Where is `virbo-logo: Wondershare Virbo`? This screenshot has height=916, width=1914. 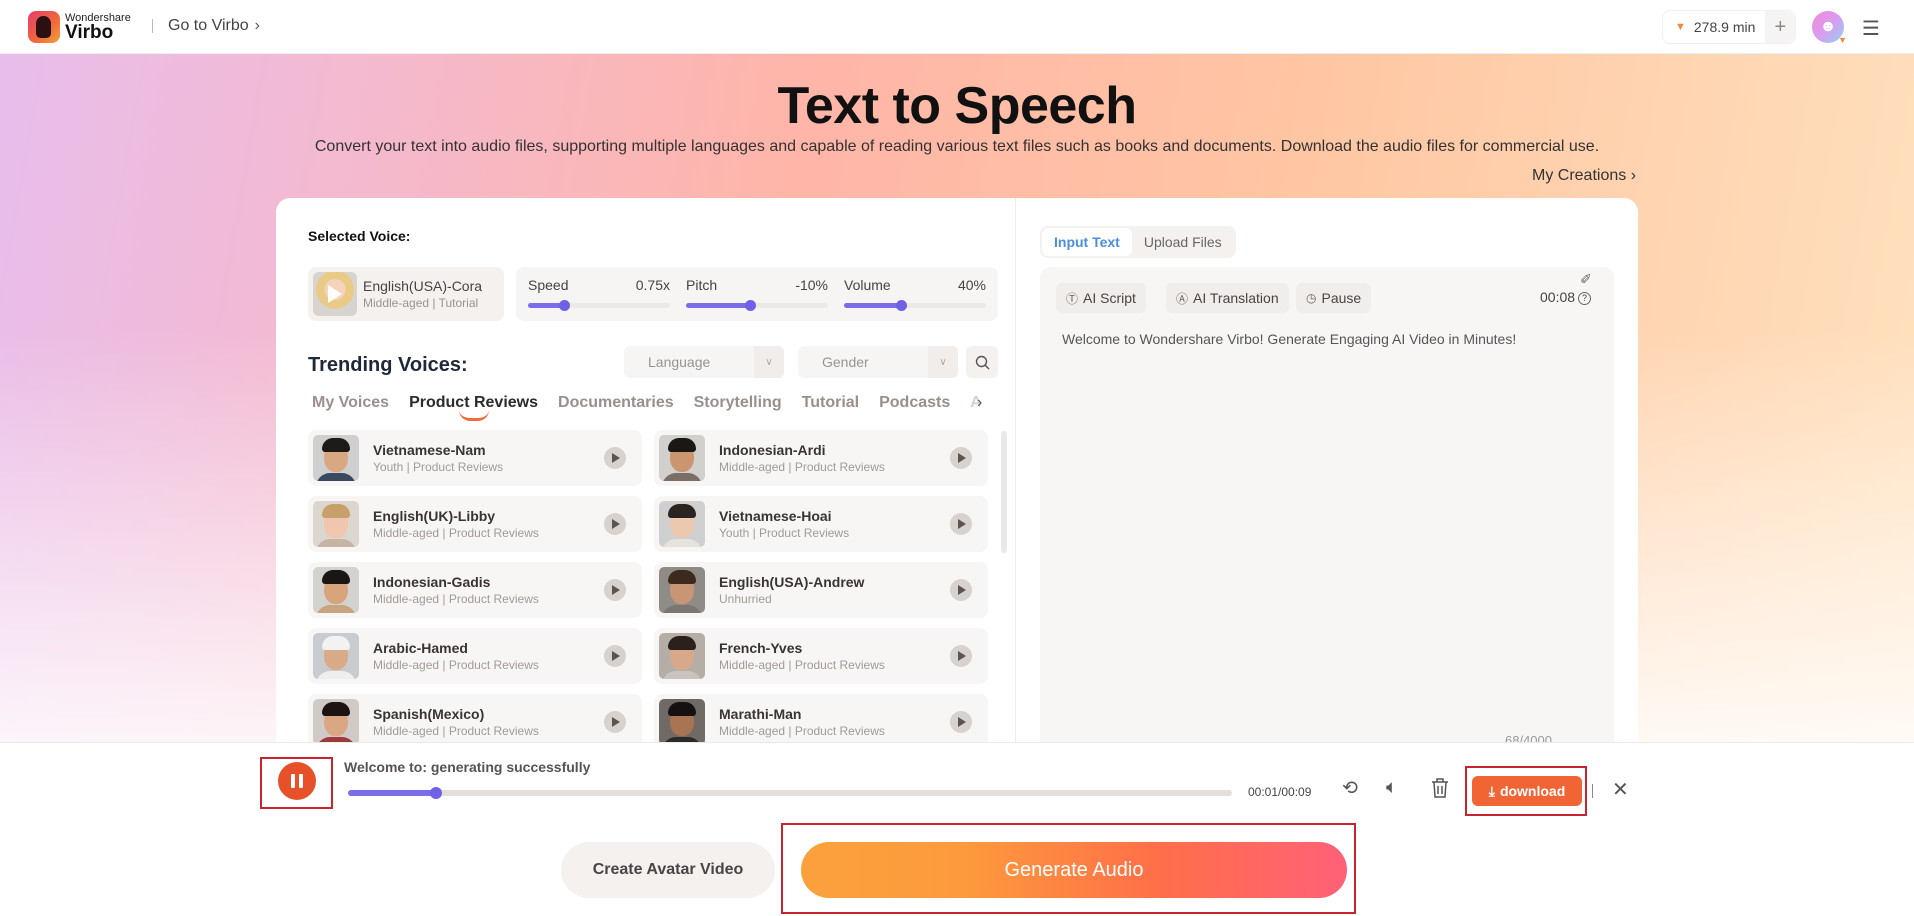 virbo-logo: Wondershare Virbo is located at coordinates (79, 27).